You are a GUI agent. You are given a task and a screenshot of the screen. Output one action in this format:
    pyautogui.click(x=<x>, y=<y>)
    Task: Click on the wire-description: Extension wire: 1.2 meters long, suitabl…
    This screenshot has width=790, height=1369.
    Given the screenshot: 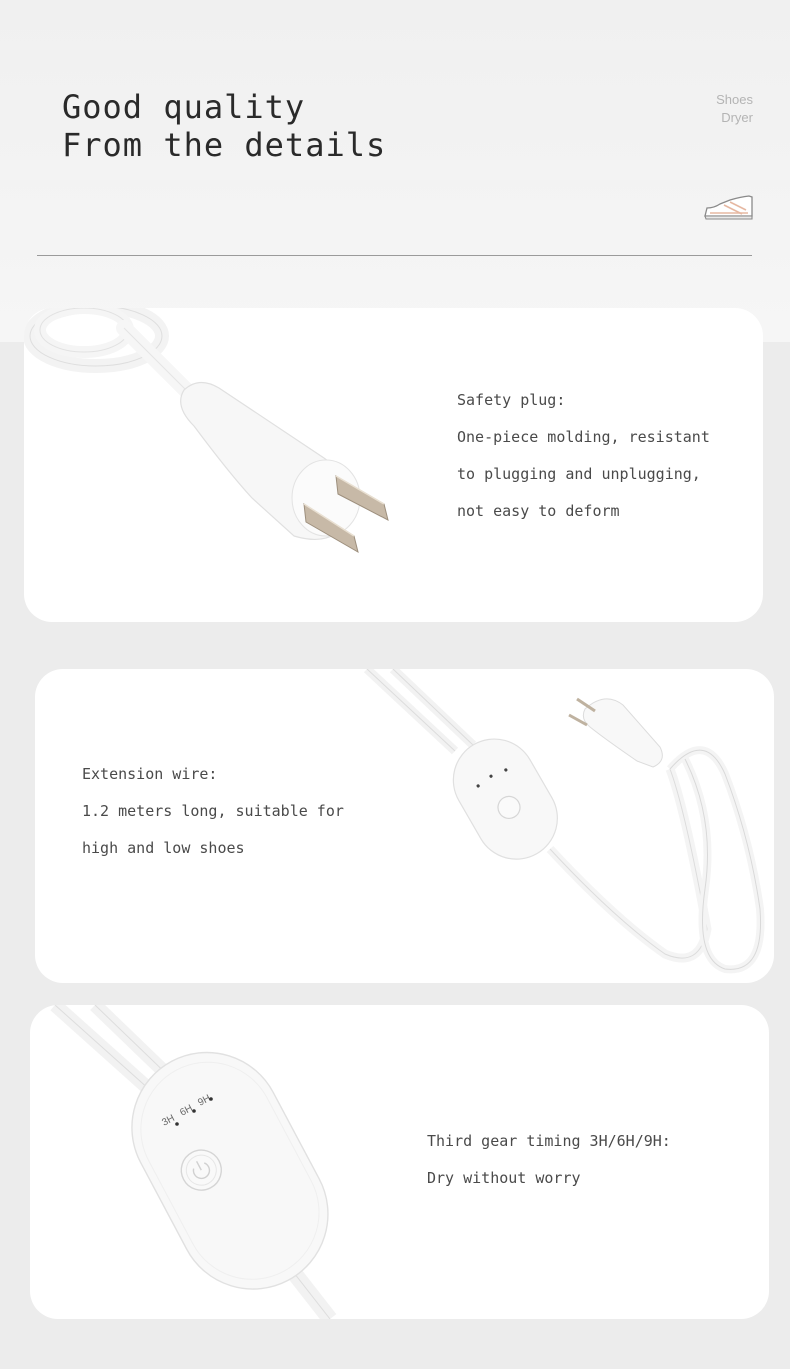 What is the action you would take?
    pyautogui.click(x=213, y=811)
    